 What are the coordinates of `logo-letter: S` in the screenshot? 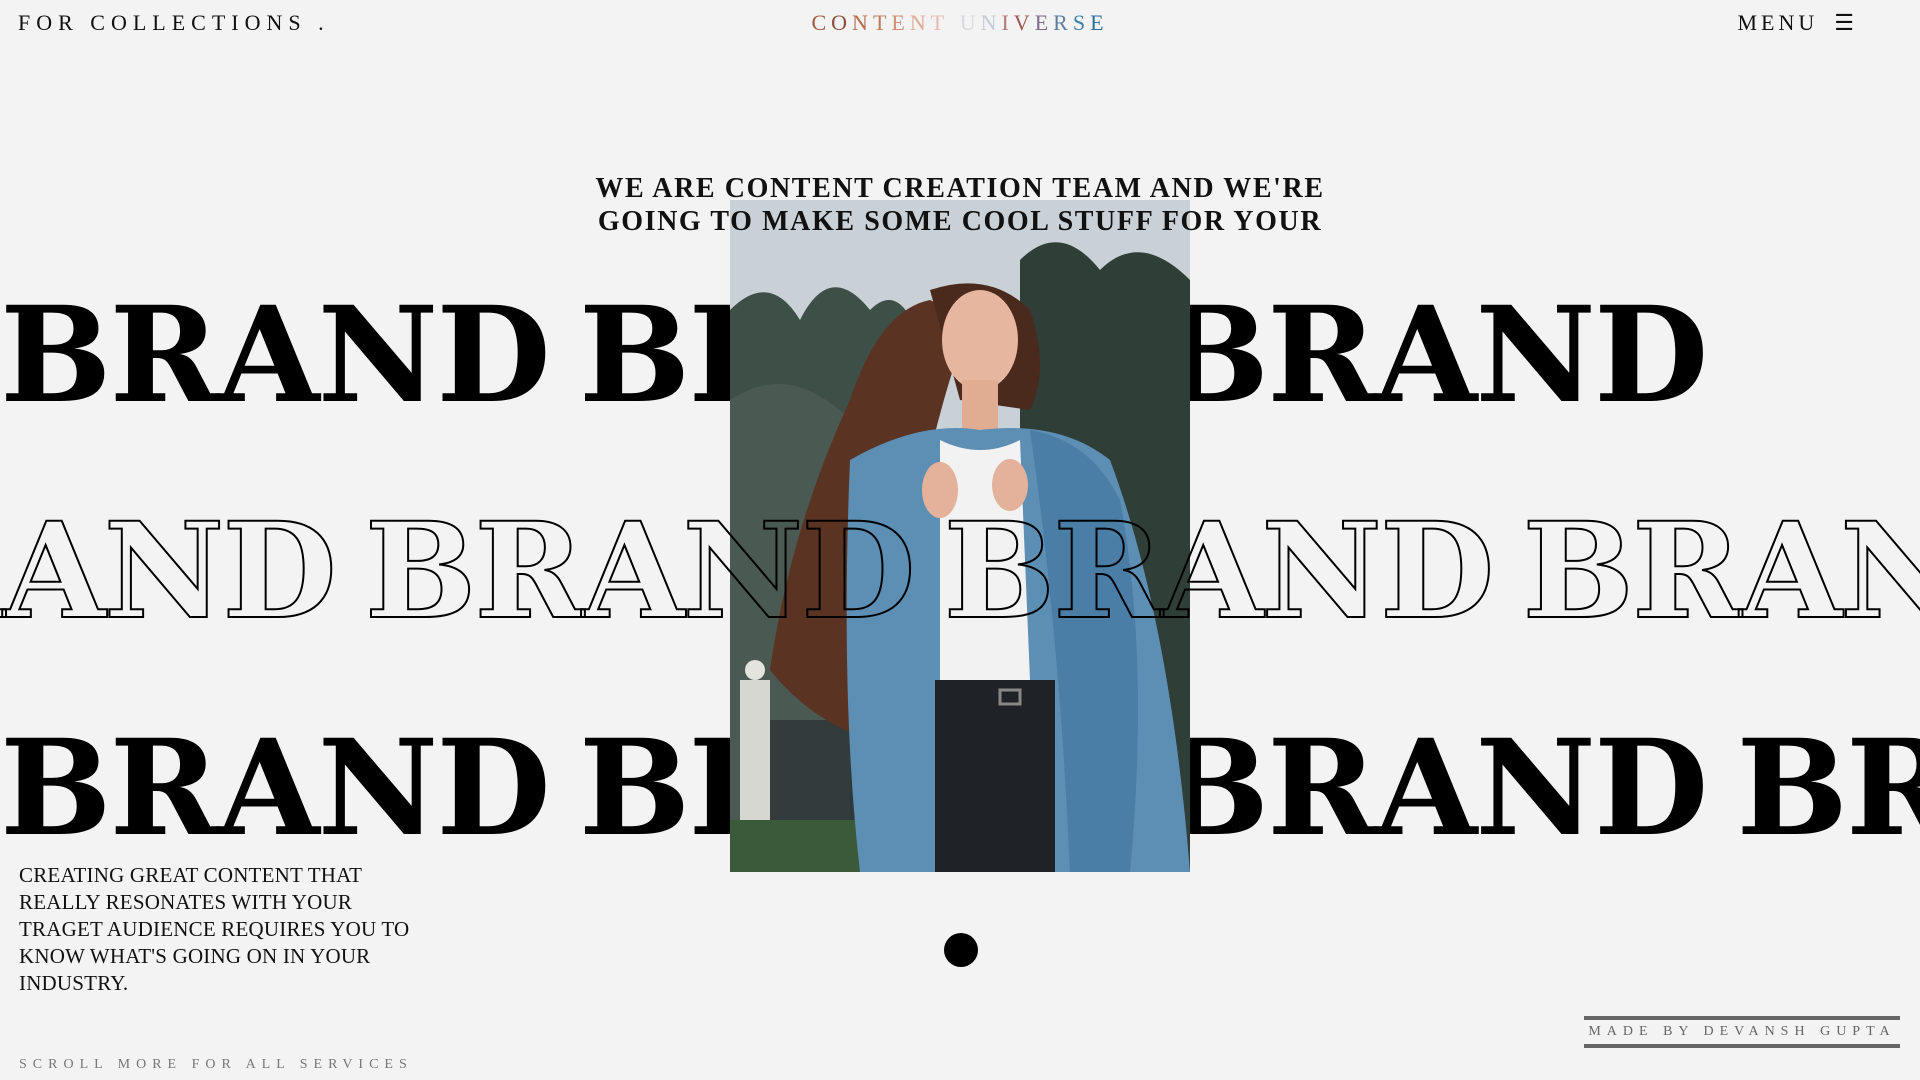 It's located at (1081, 22).